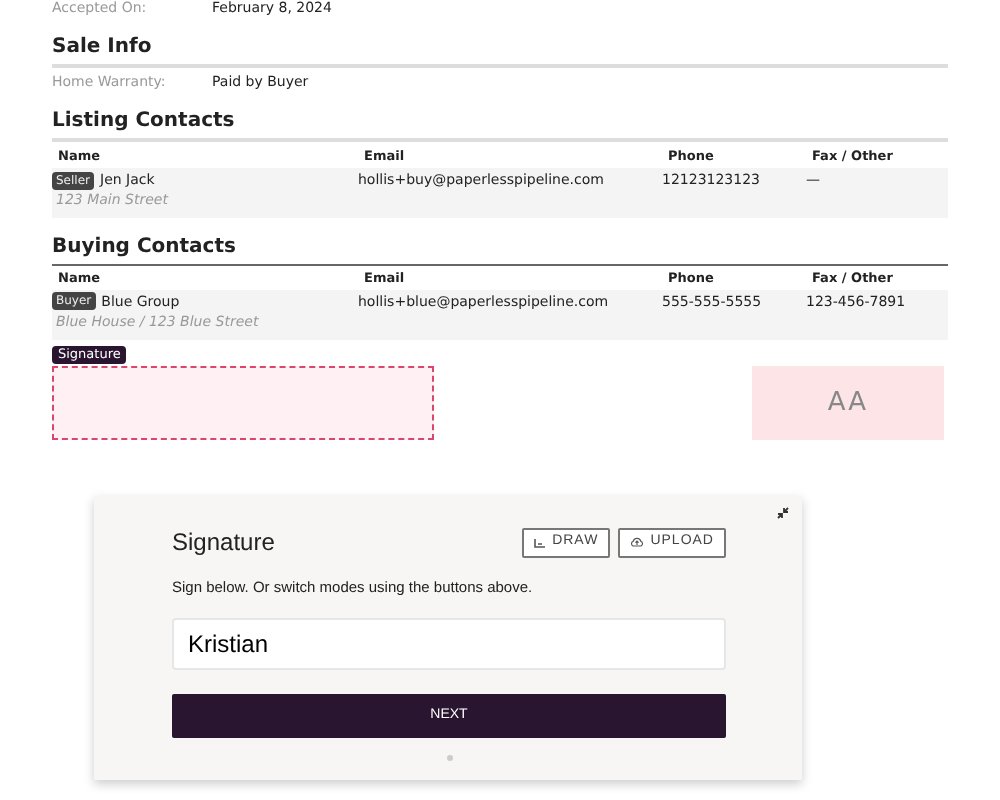 This screenshot has height=800, width=1000. Describe the element at coordinates (848, 403) in the screenshot. I see `initials-box: AA` at that location.